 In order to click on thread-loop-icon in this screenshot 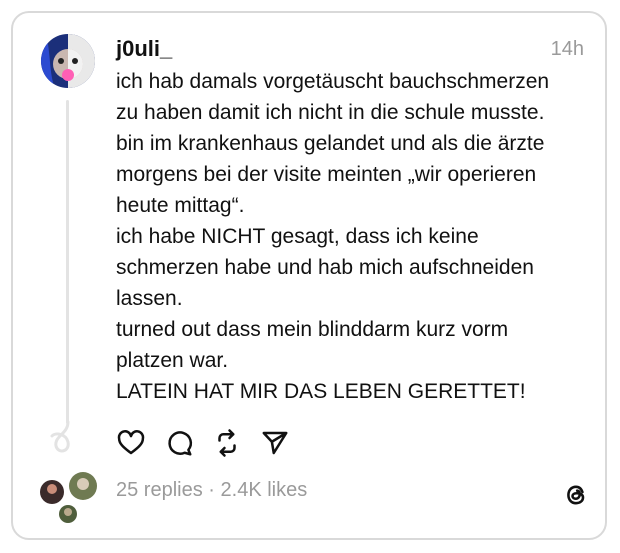, I will do `click(60, 436)`.